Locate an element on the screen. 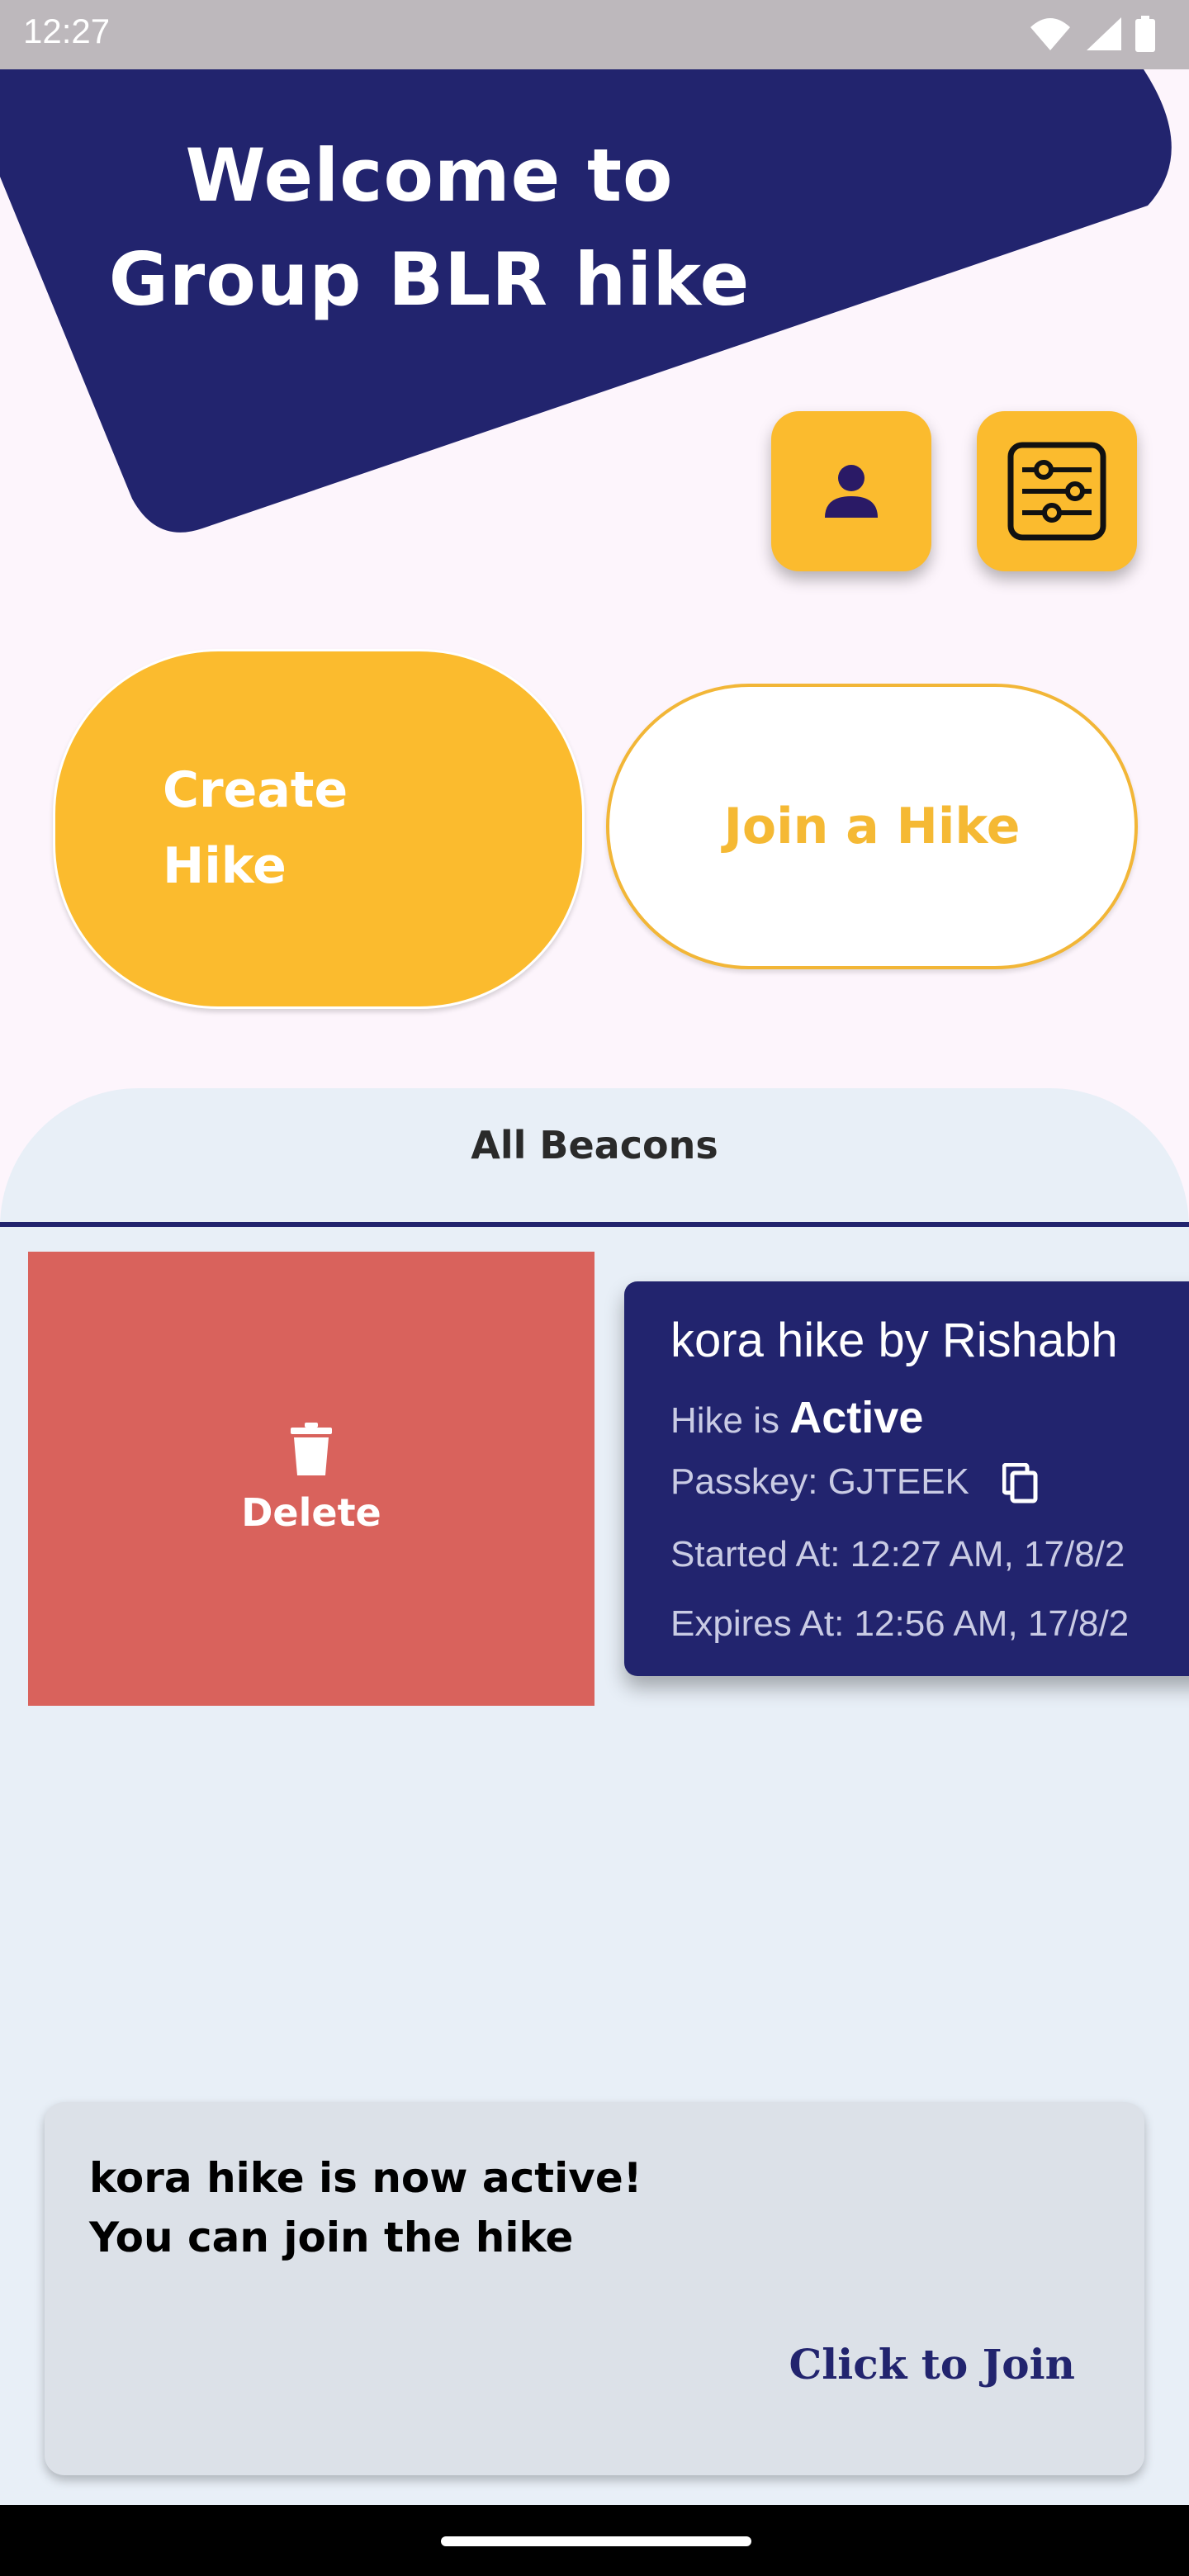  filter-button is located at coordinates (1057, 491).